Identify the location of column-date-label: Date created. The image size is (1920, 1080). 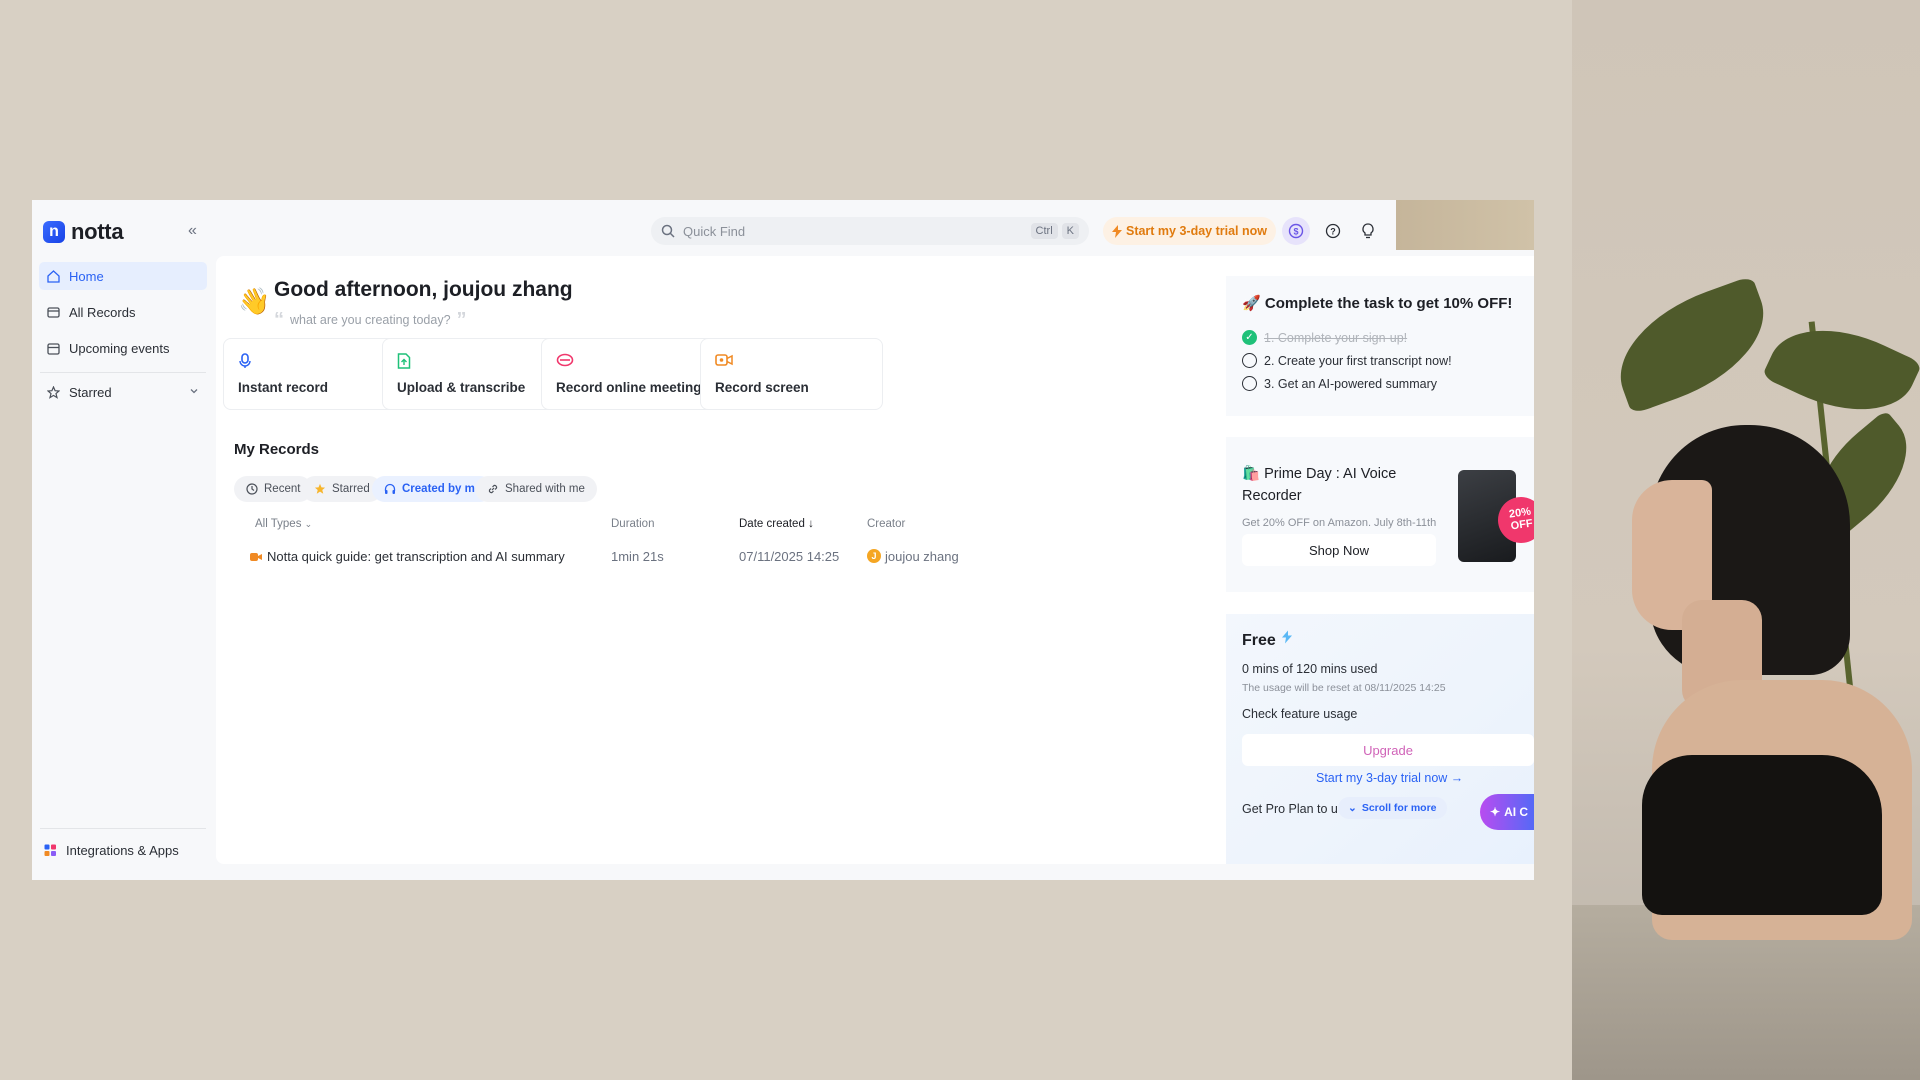
(772, 524).